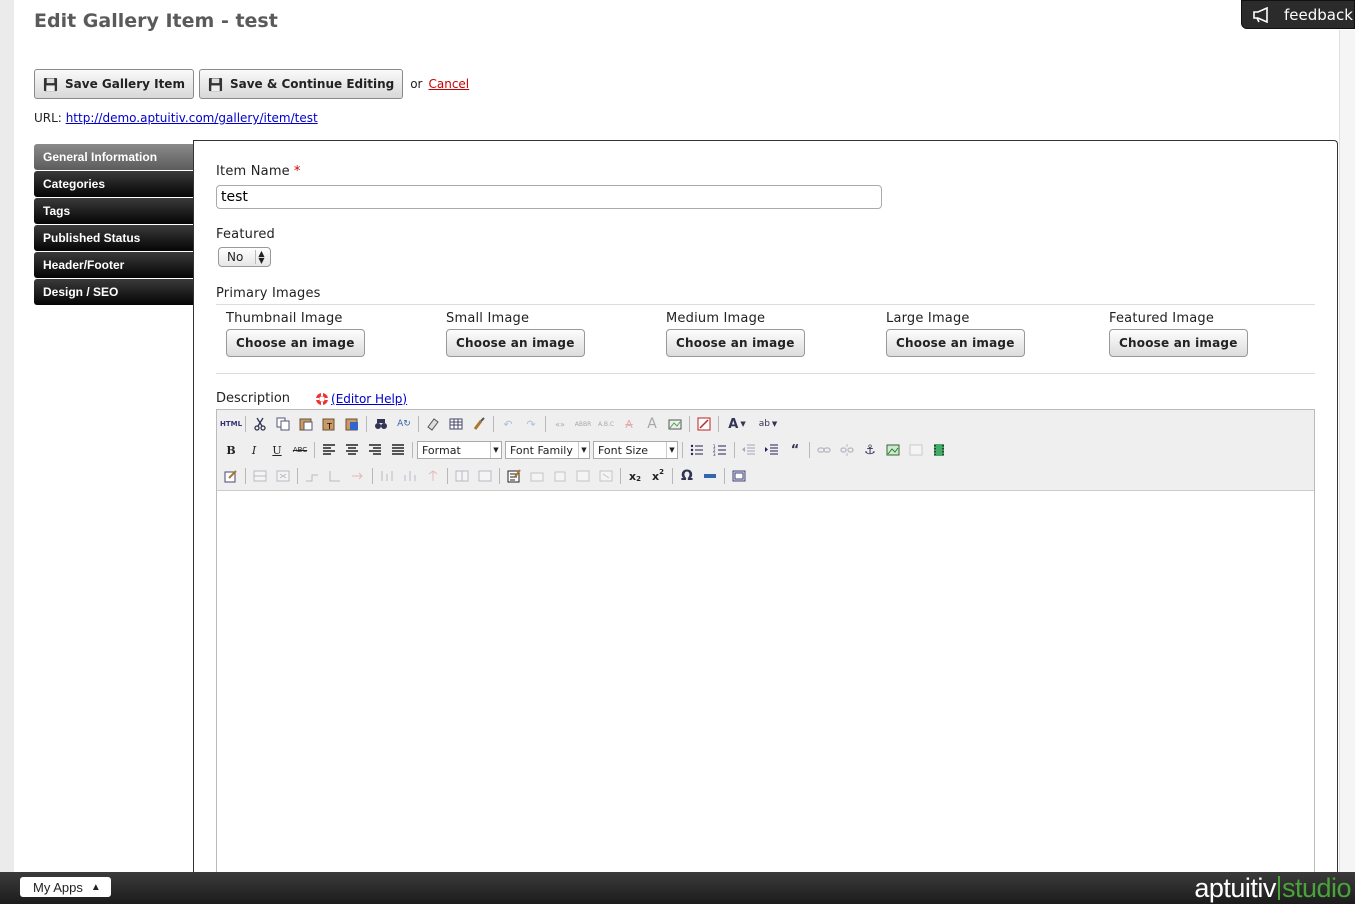 This screenshot has height=904, width=1355. What do you see at coordinates (387, 476) in the screenshot?
I see `col-props-icon` at bounding box center [387, 476].